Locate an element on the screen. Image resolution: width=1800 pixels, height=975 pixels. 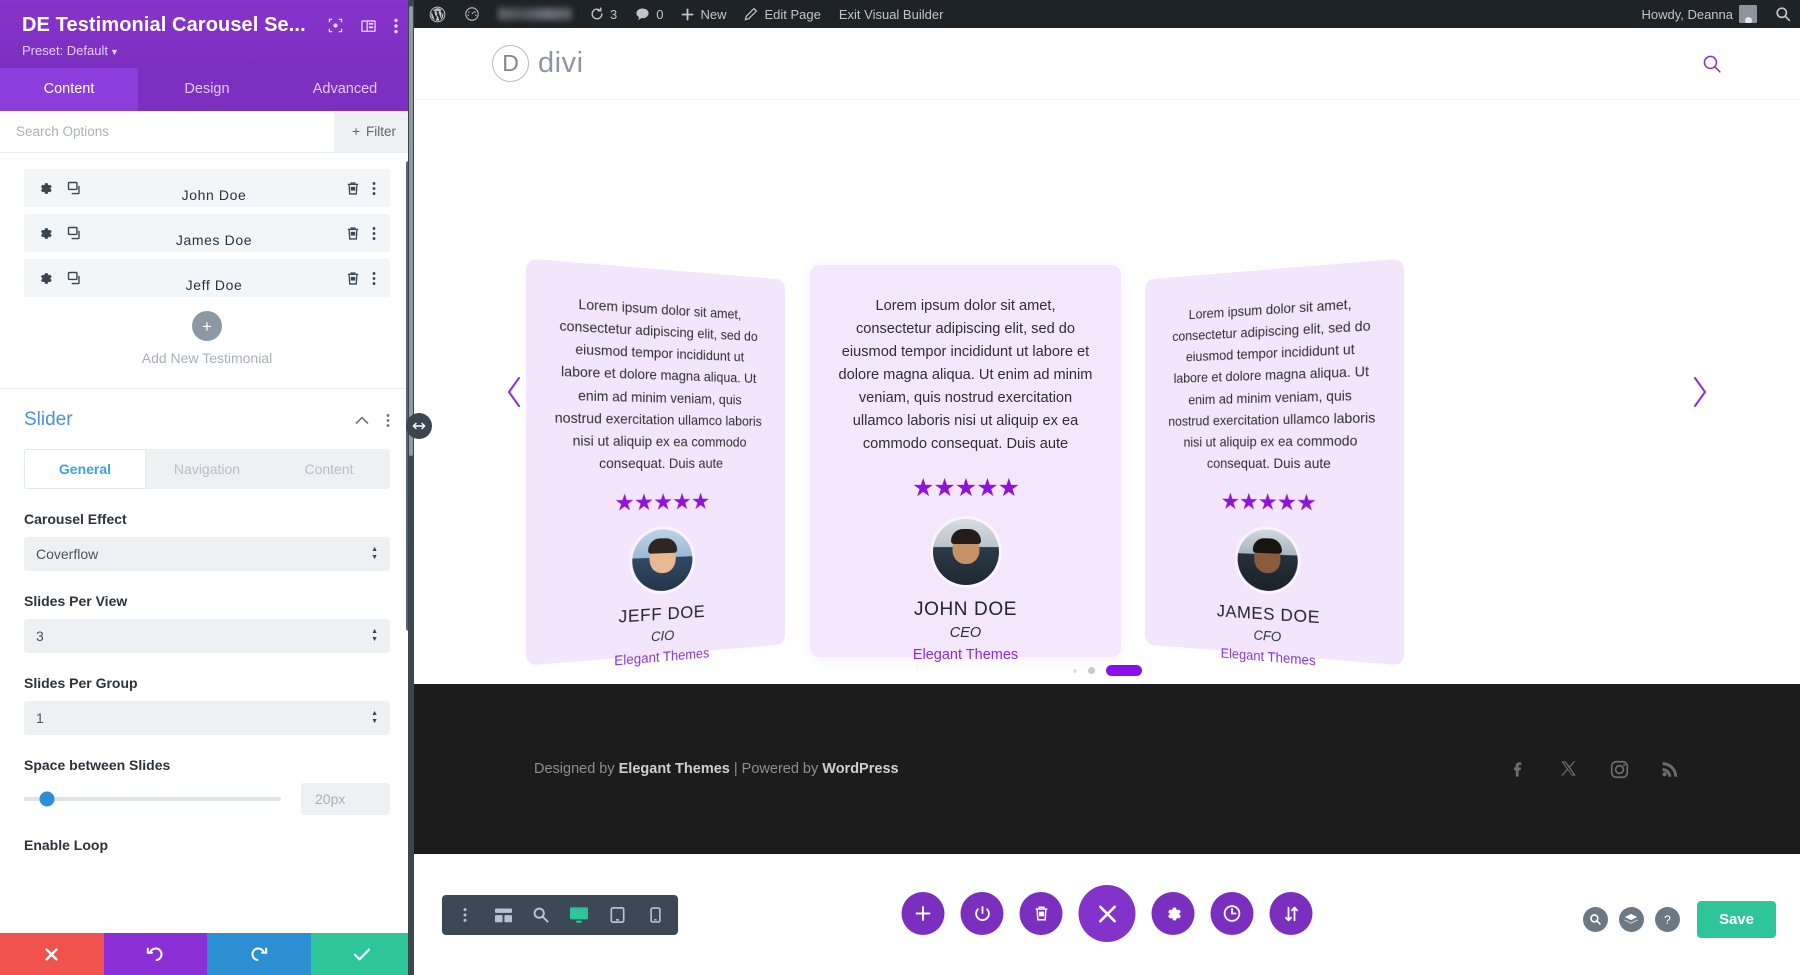
layout-split-icon is located at coordinates (368, 26).